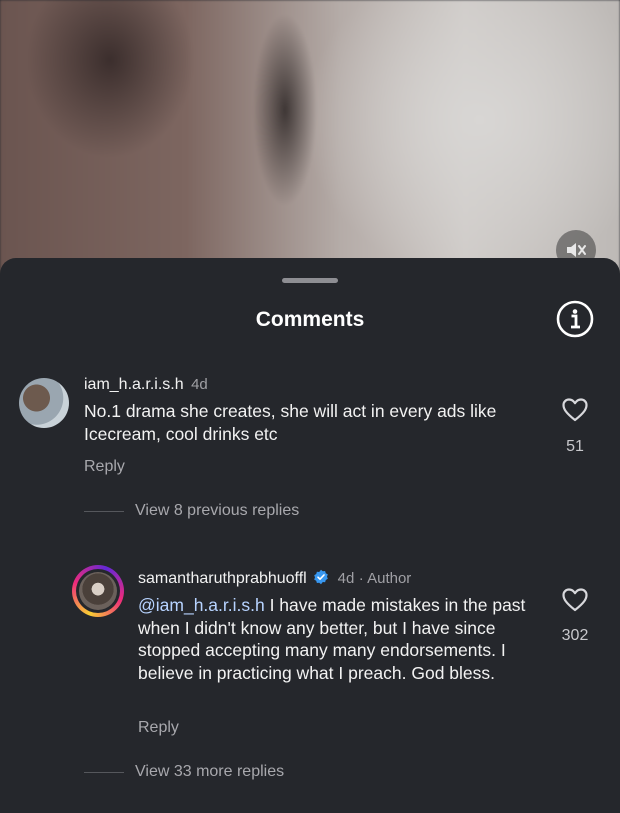 This screenshot has width=620, height=813. I want to click on info-icon, so click(575, 319).